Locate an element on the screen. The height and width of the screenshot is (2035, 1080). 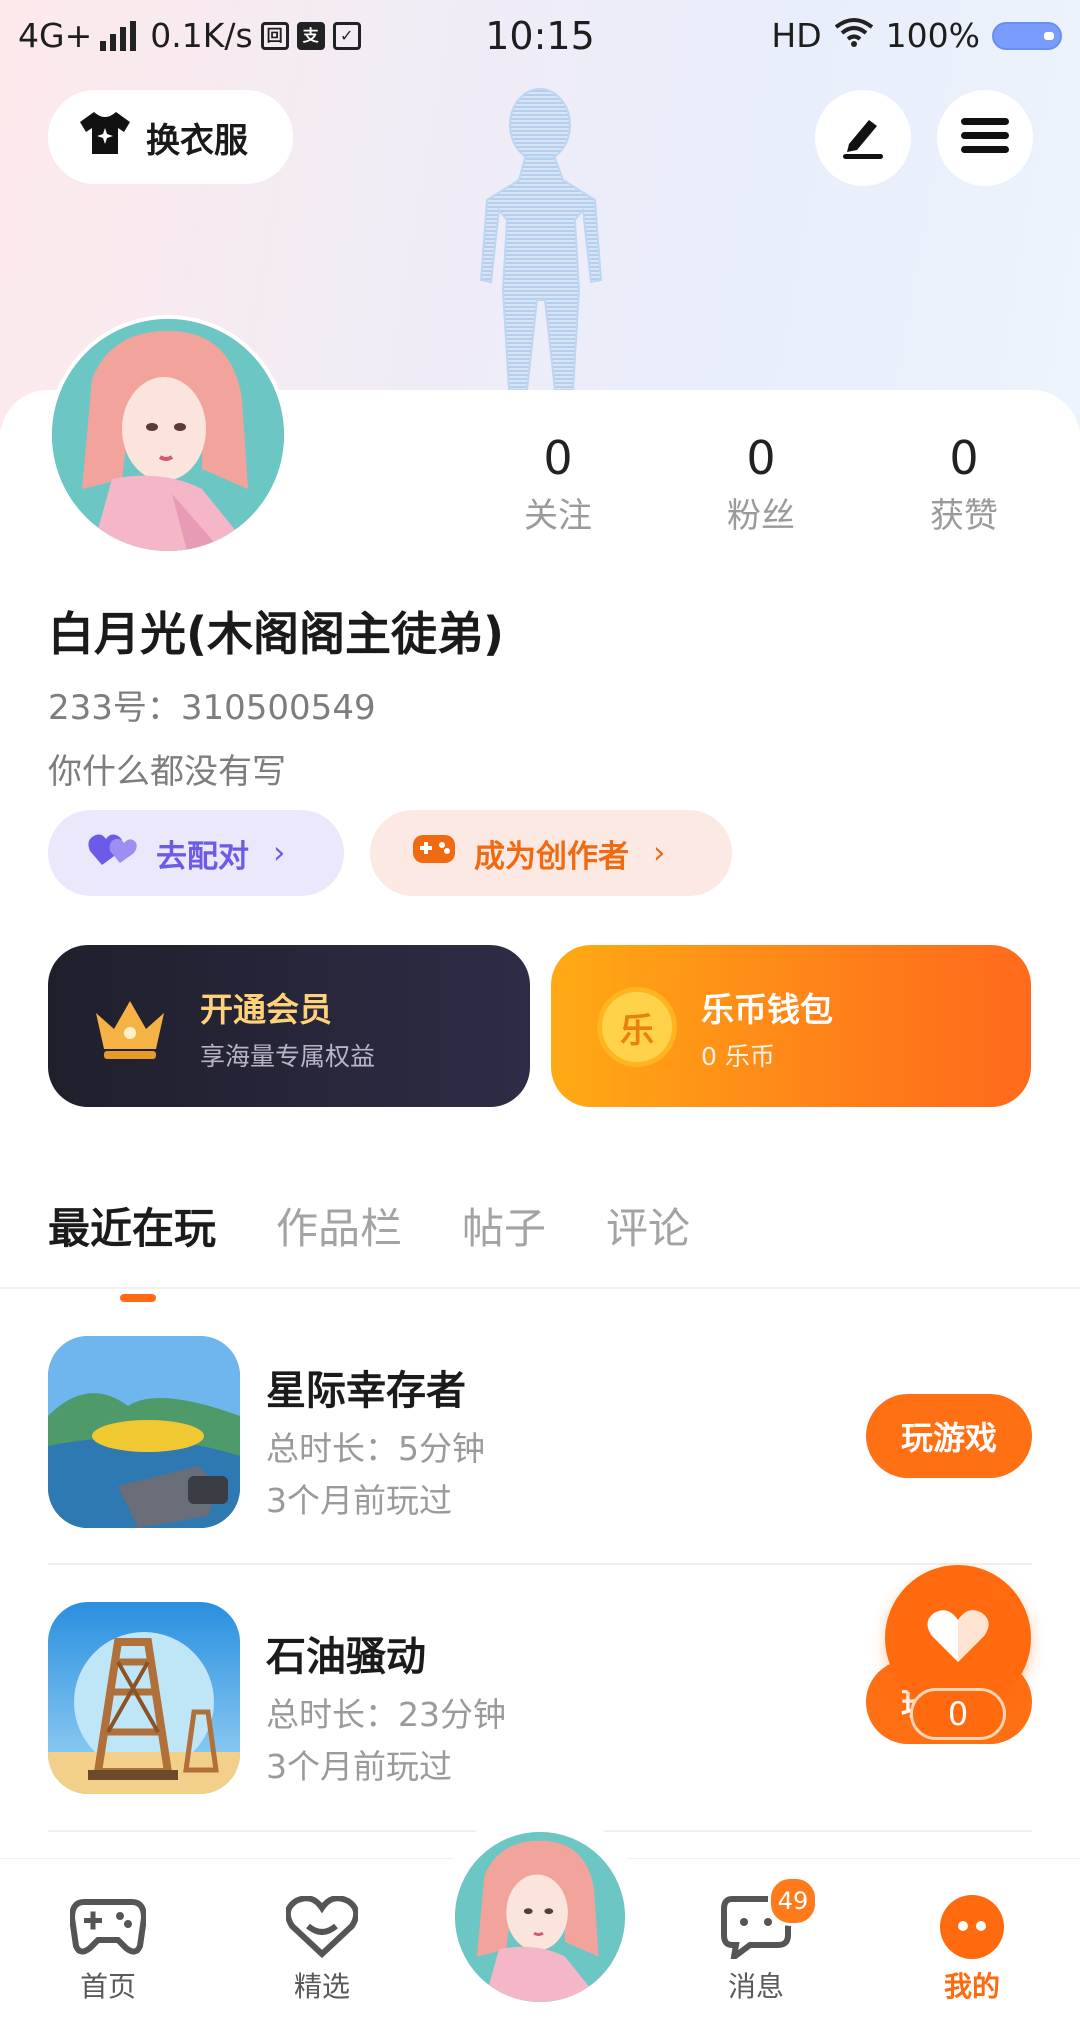
nav-messages-label: 消息 is located at coordinates (755, 1986).